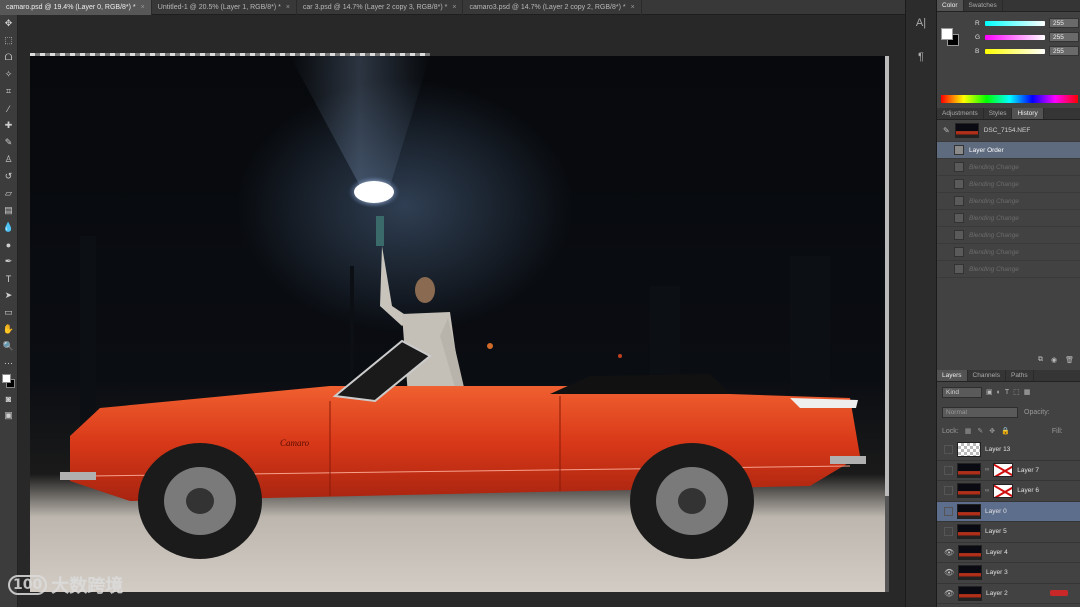 This screenshot has height=607, width=1080. I want to click on lock-image-icon: ✎, so click(980, 431).